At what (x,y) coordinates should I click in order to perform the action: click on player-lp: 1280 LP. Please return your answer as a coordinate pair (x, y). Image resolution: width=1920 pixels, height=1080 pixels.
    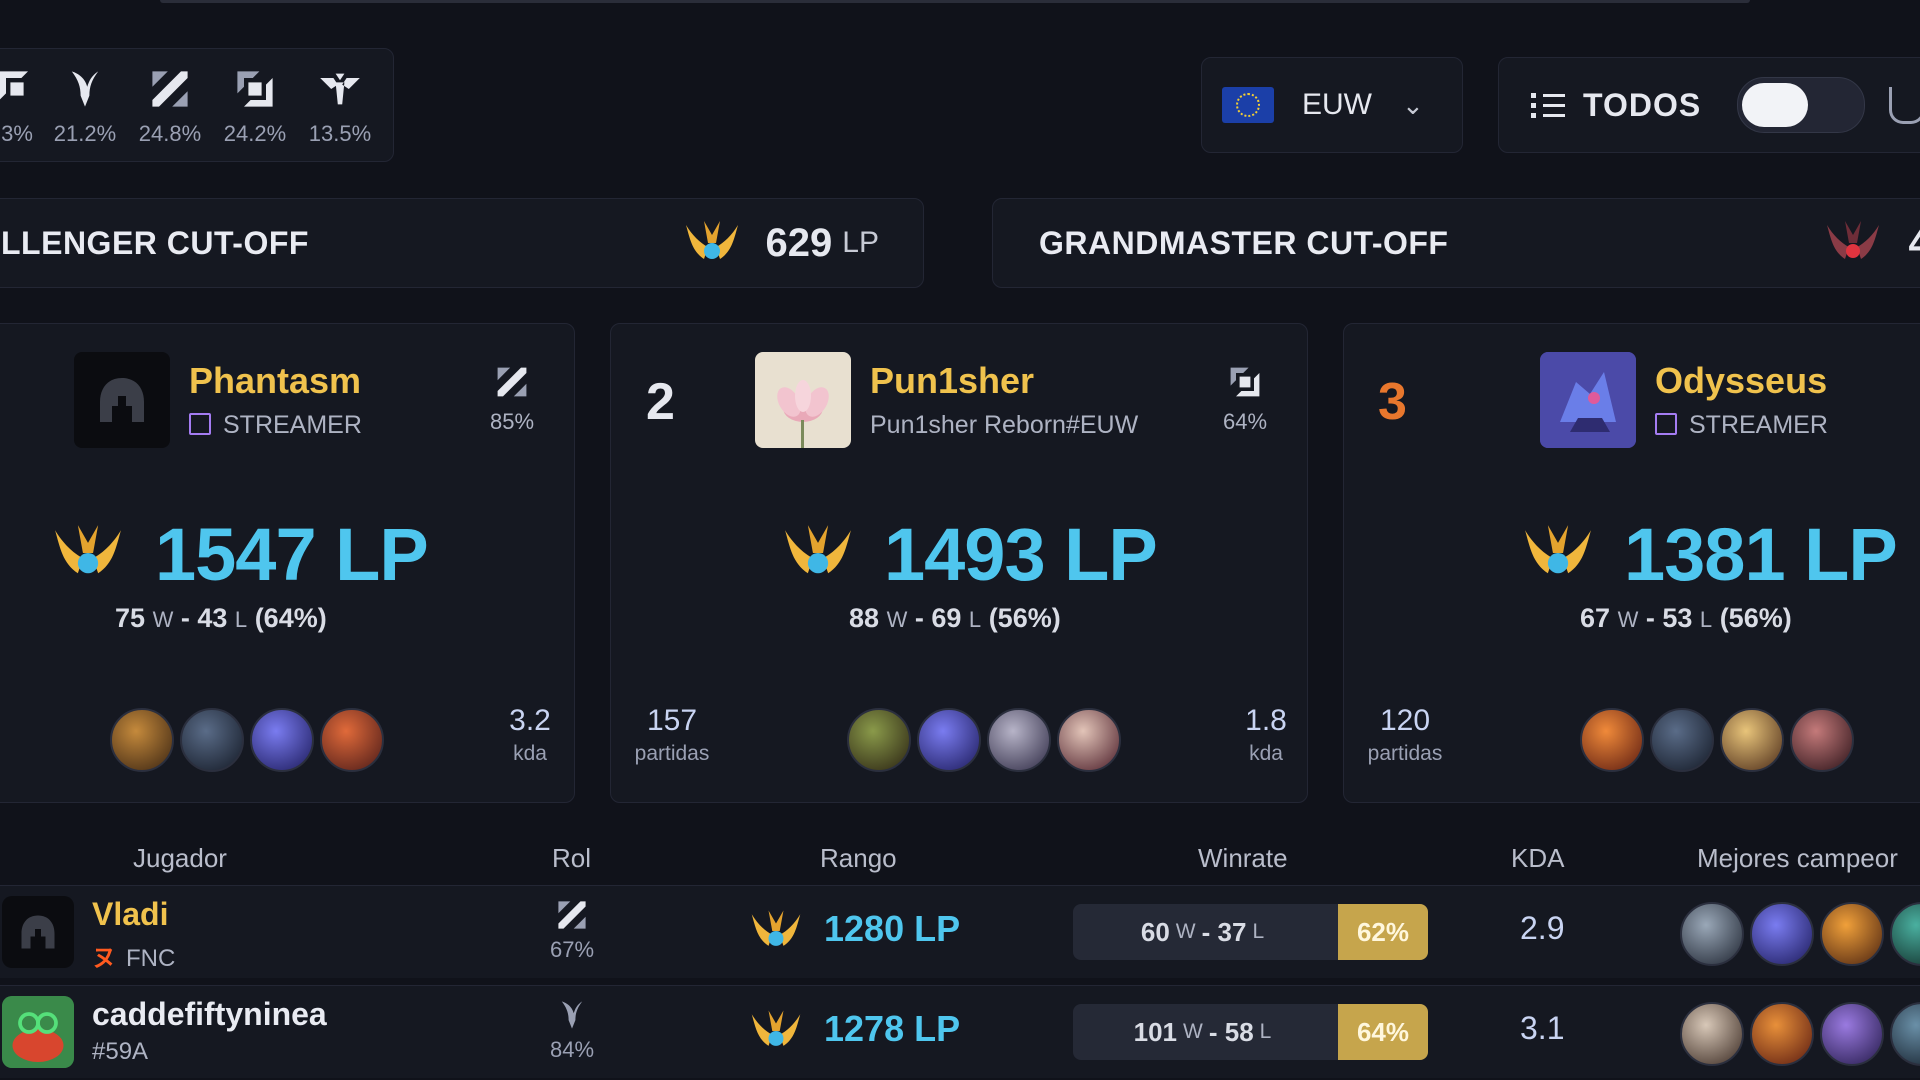
    Looking at the image, I should click on (892, 928).